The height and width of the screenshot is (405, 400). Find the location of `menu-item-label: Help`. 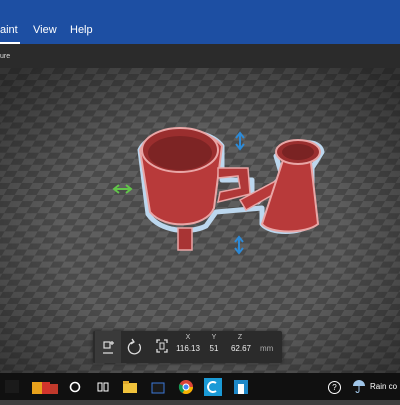

menu-item-label: Help is located at coordinates (81, 30).